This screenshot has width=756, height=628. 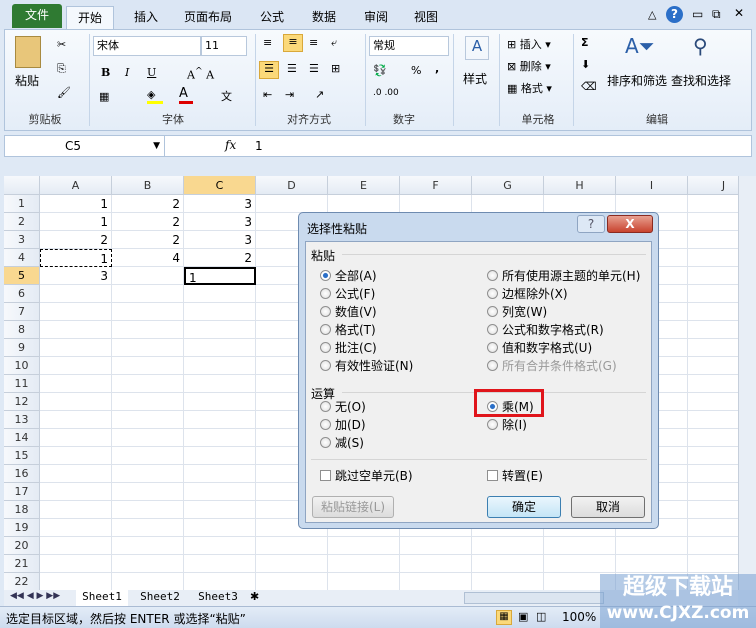 I want to click on row-header-6: 6, so click(x=22, y=294).